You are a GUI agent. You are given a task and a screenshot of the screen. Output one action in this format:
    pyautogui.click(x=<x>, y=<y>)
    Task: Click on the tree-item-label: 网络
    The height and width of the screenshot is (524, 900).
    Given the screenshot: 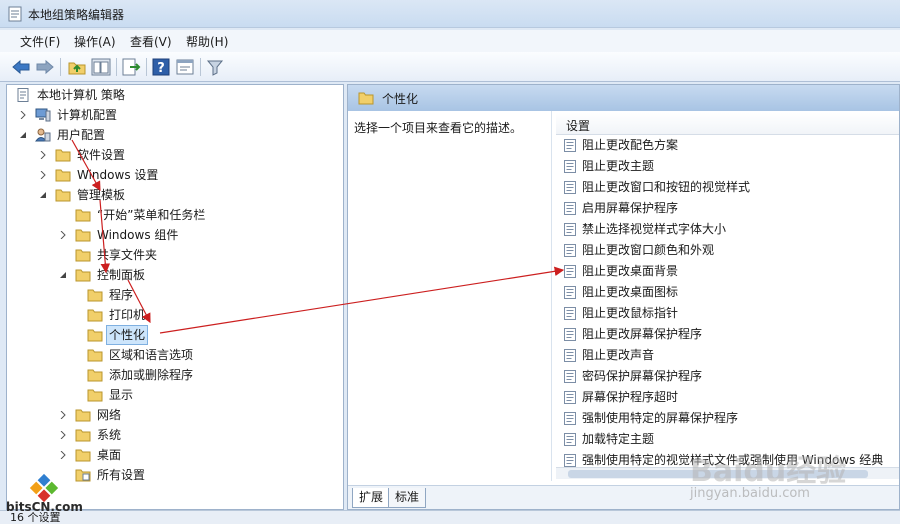 What is the action you would take?
    pyautogui.click(x=109, y=415)
    